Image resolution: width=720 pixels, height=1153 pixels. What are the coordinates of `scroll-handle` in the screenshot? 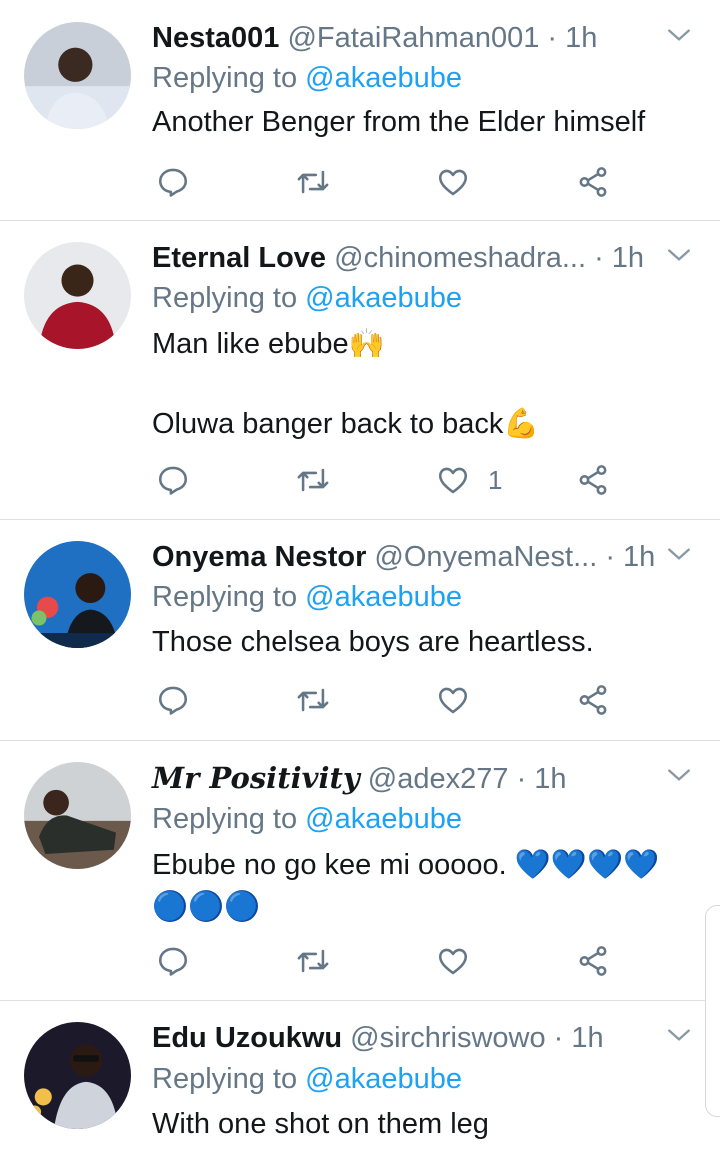 It's located at (712, 1011).